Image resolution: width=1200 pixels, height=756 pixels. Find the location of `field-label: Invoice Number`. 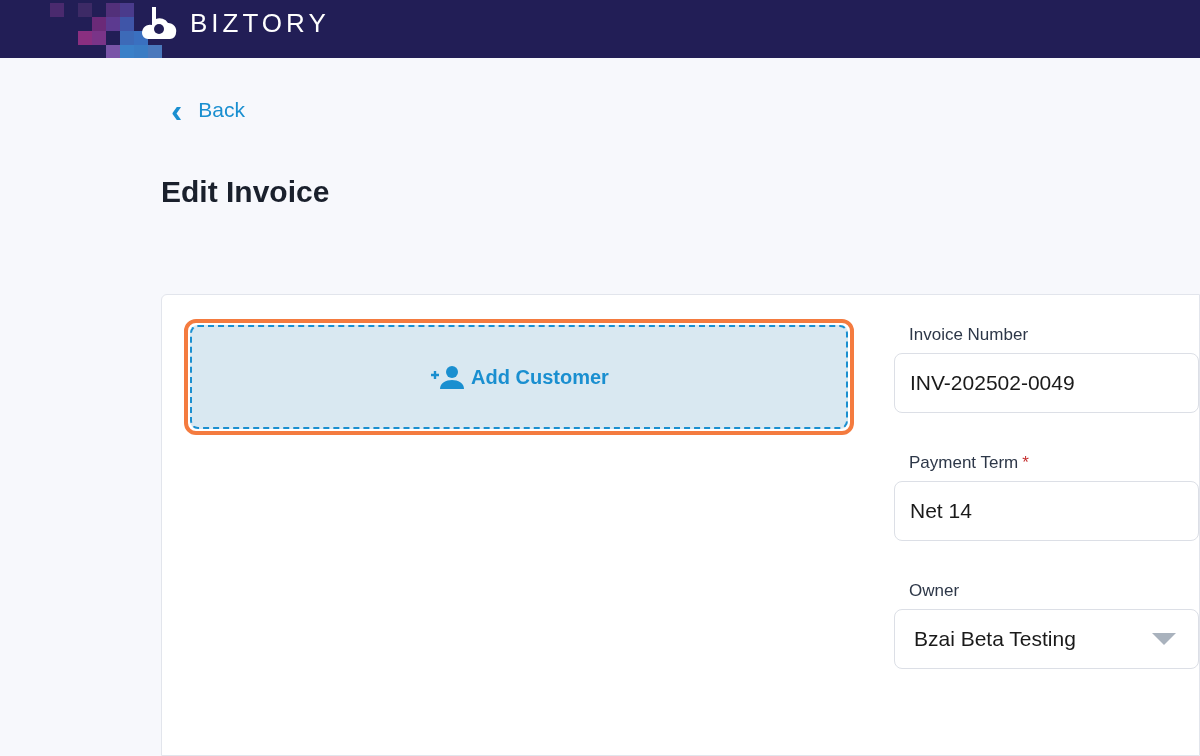

field-label: Invoice Number is located at coordinates (969, 334).